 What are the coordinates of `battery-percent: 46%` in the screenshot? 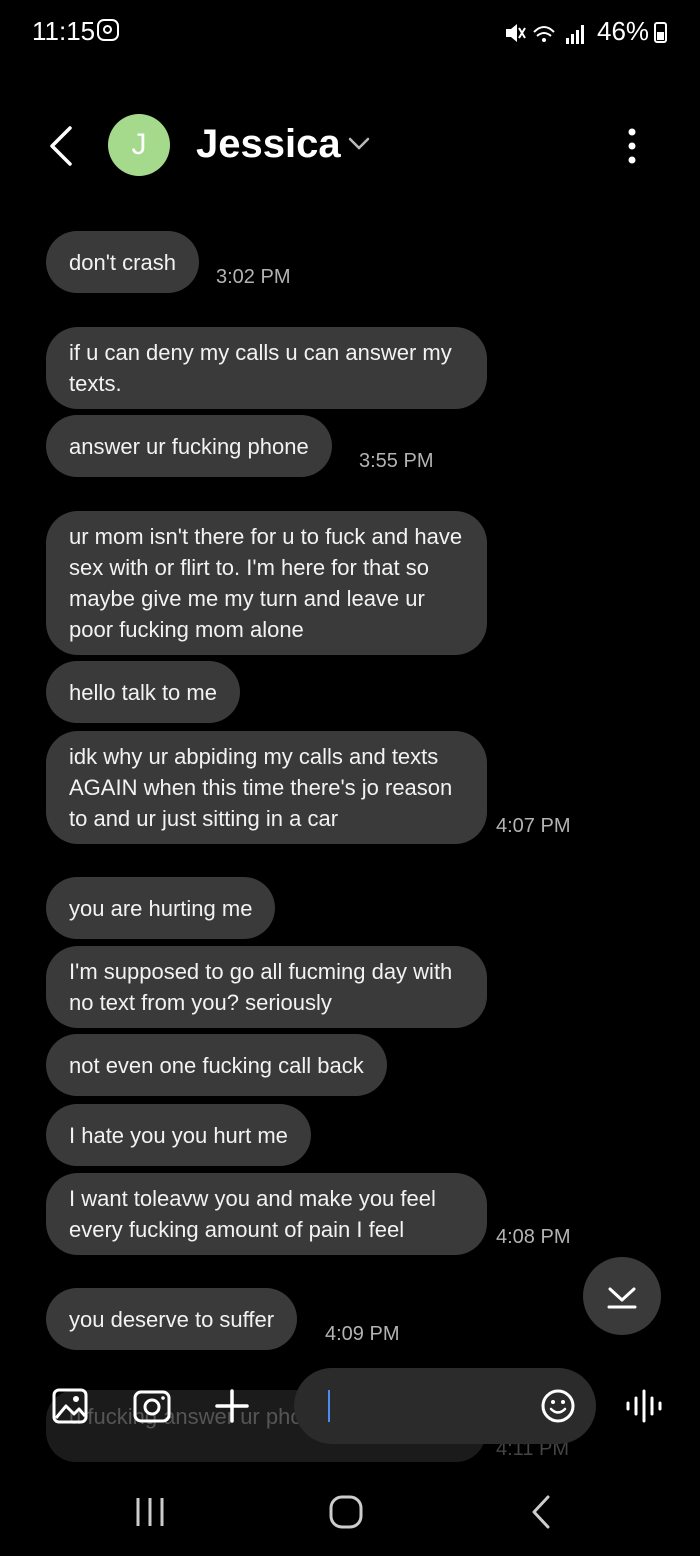 It's located at (623, 31).